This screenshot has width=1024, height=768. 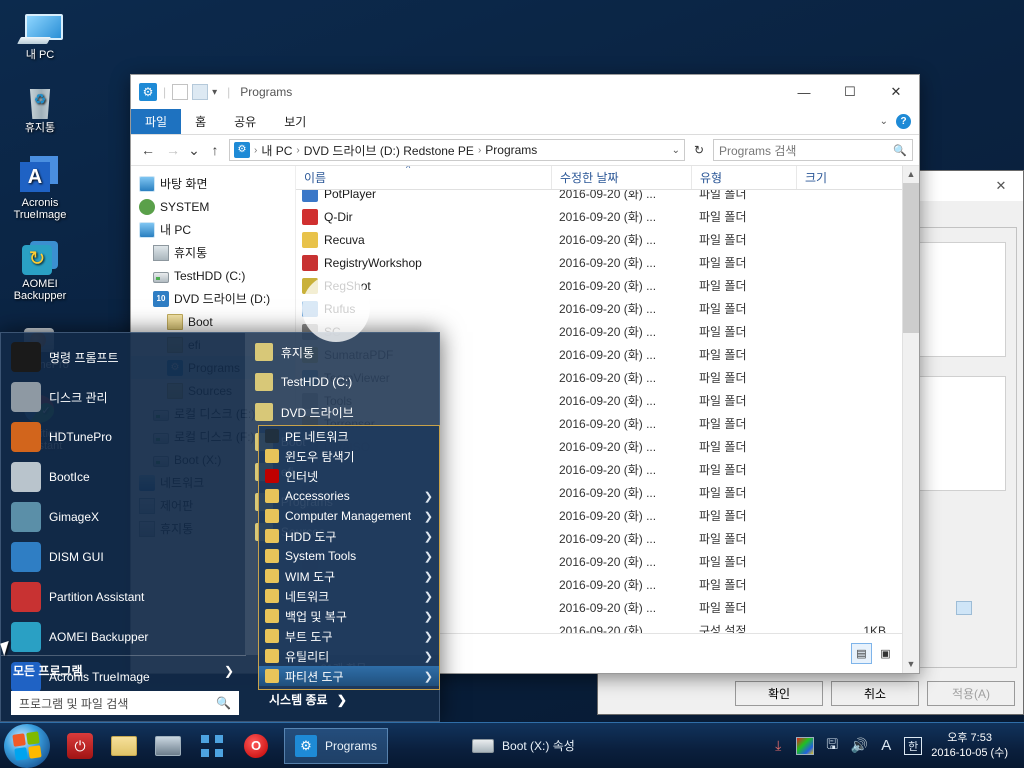 I want to click on submenu-item-네트워크: 네트워크 ❯, so click(x=349, y=596).